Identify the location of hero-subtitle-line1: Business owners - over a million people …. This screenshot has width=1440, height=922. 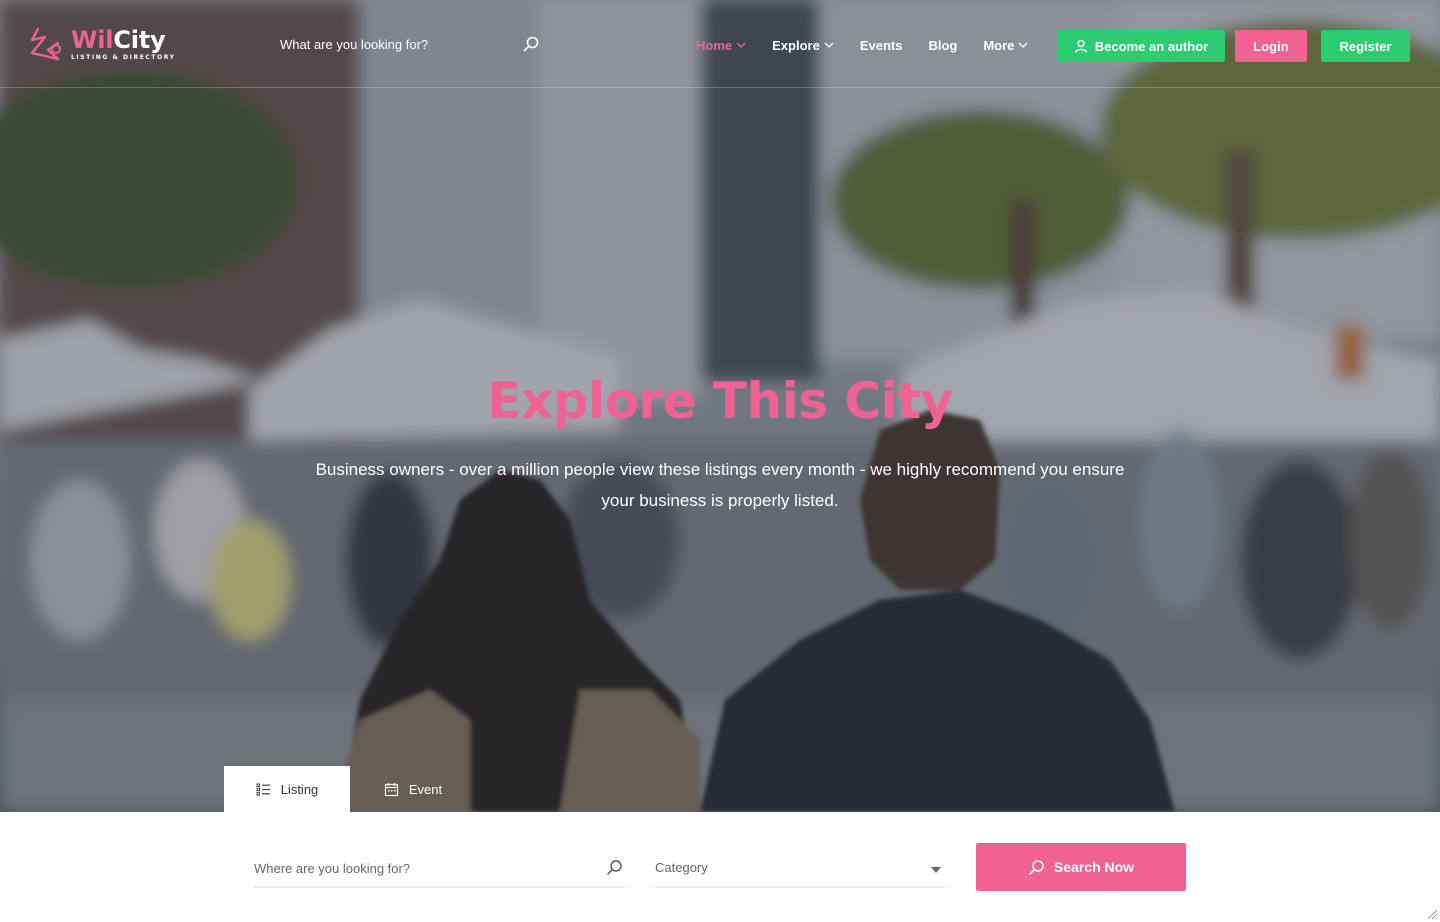
(720, 469).